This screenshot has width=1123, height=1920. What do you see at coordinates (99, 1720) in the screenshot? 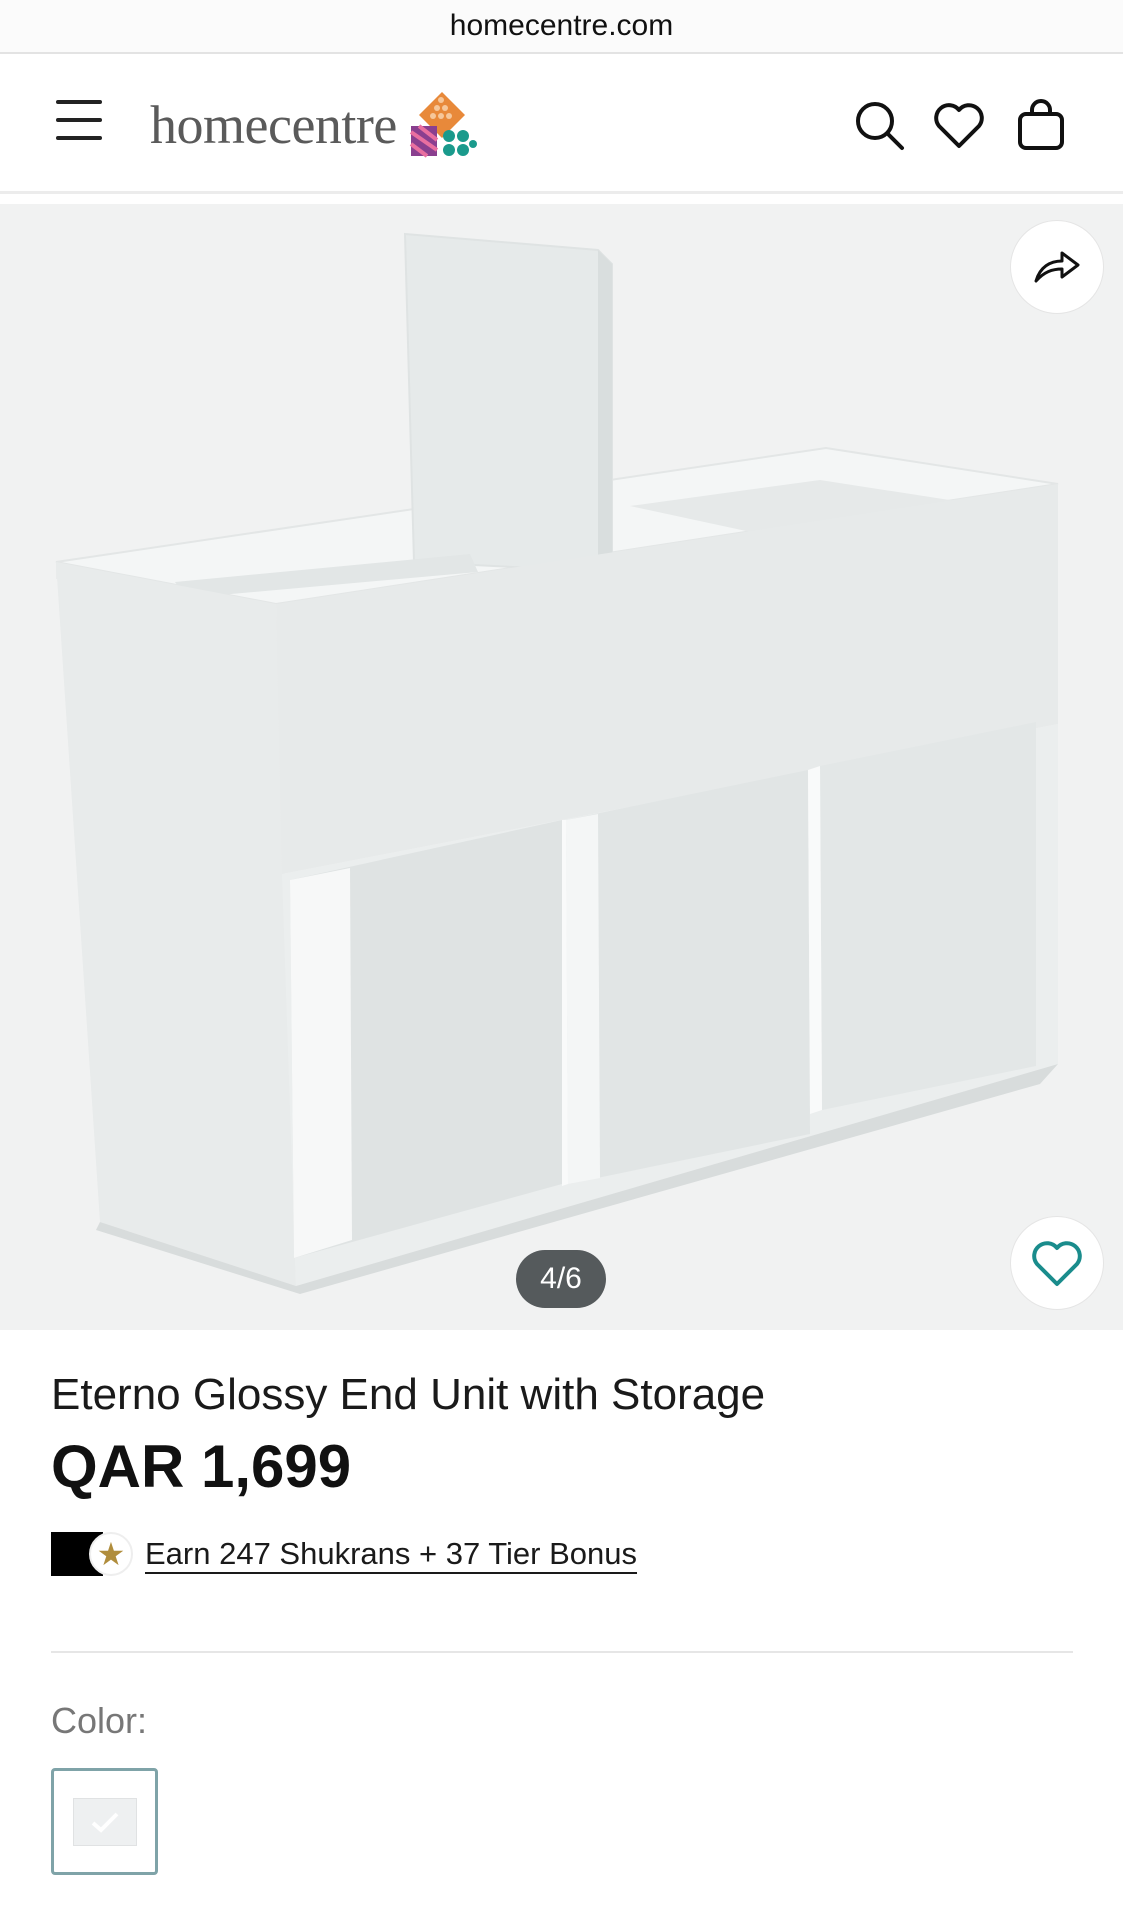
I see `color-label: Color:` at bounding box center [99, 1720].